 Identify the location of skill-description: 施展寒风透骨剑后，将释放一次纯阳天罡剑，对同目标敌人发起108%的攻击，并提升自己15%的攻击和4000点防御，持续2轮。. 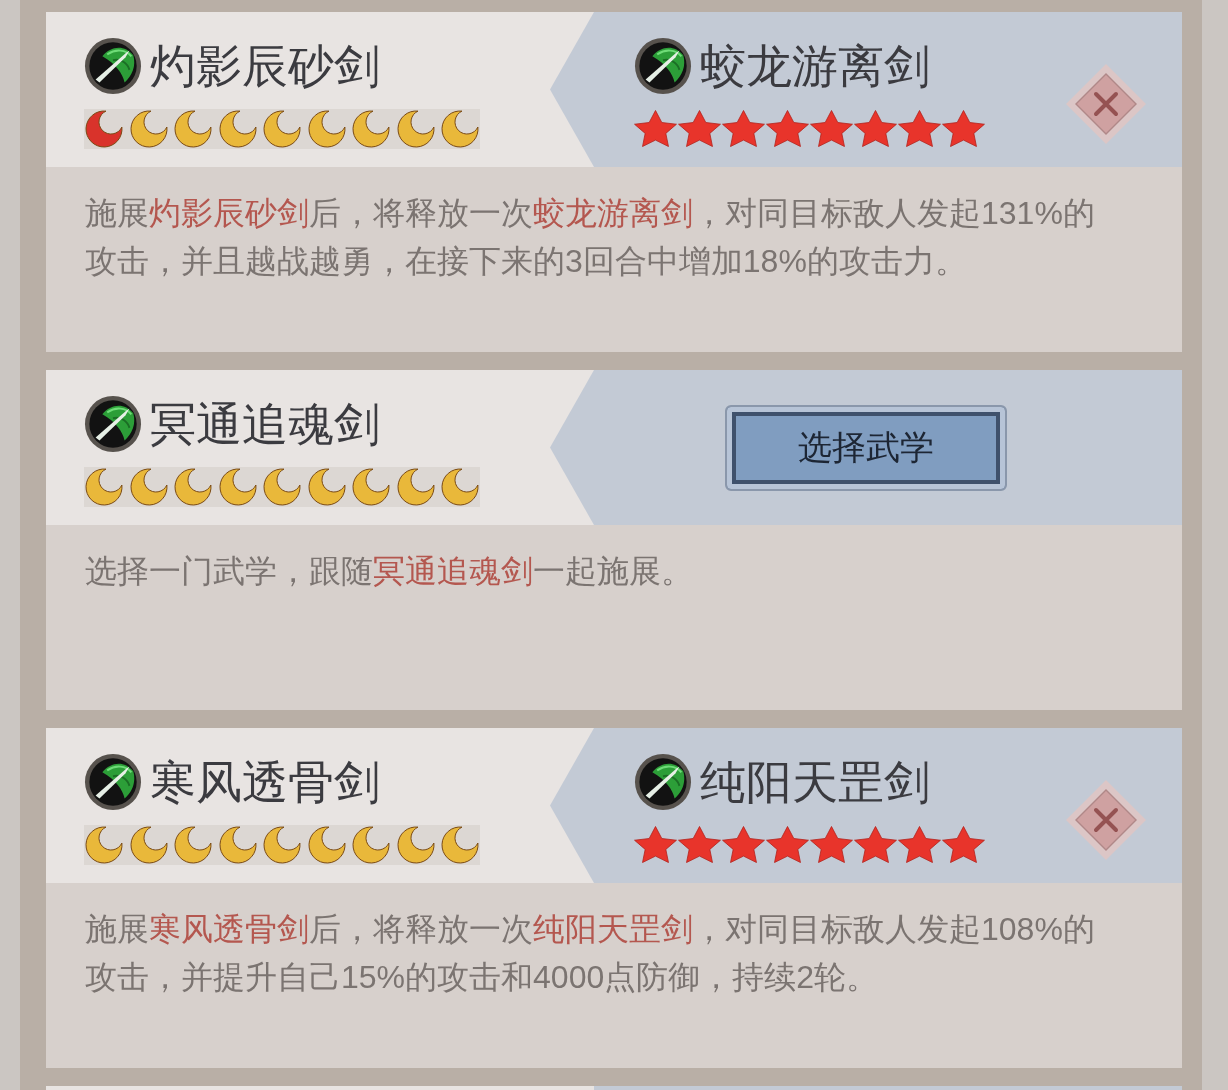
(590, 953).